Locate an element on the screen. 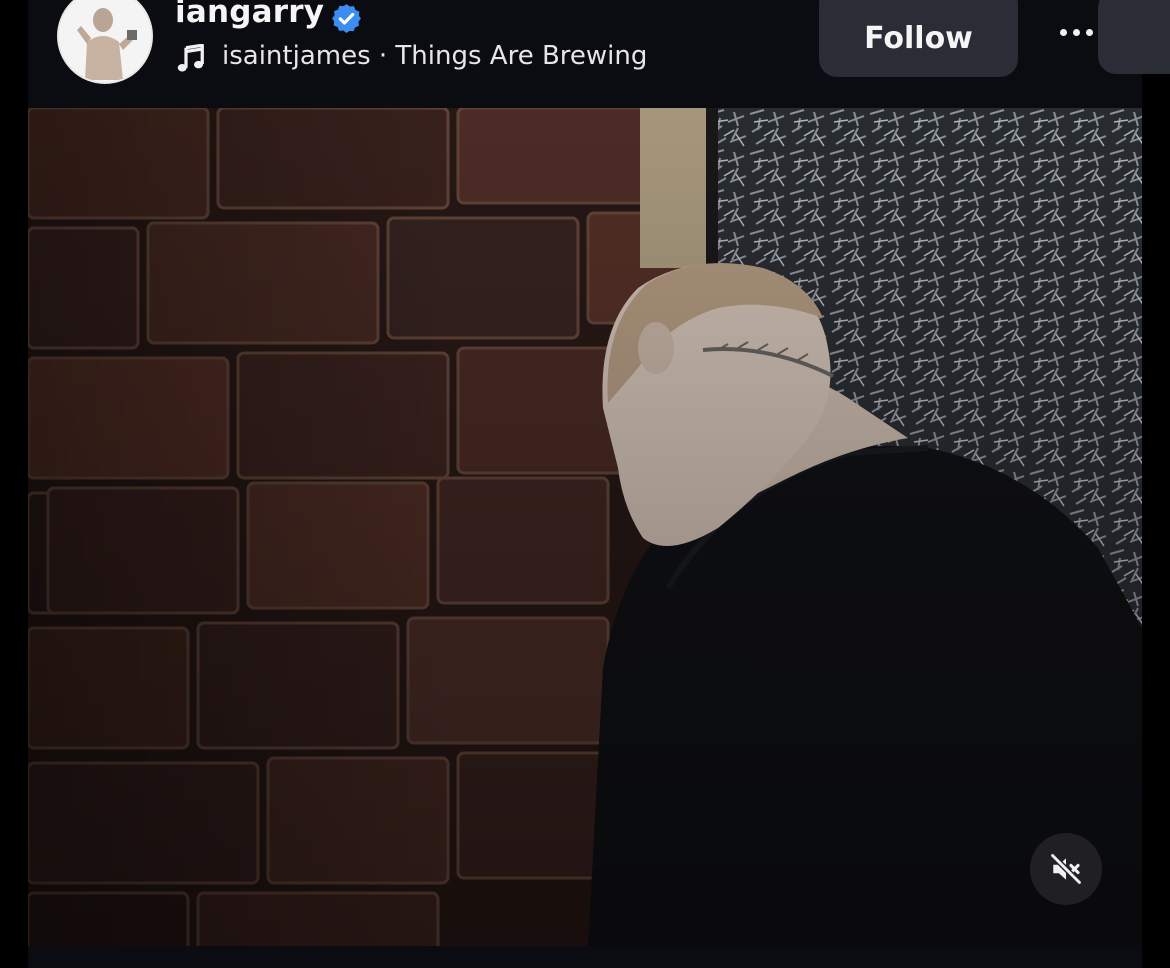 The height and width of the screenshot is (968, 1170). post-footer is located at coordinates (585, 957).